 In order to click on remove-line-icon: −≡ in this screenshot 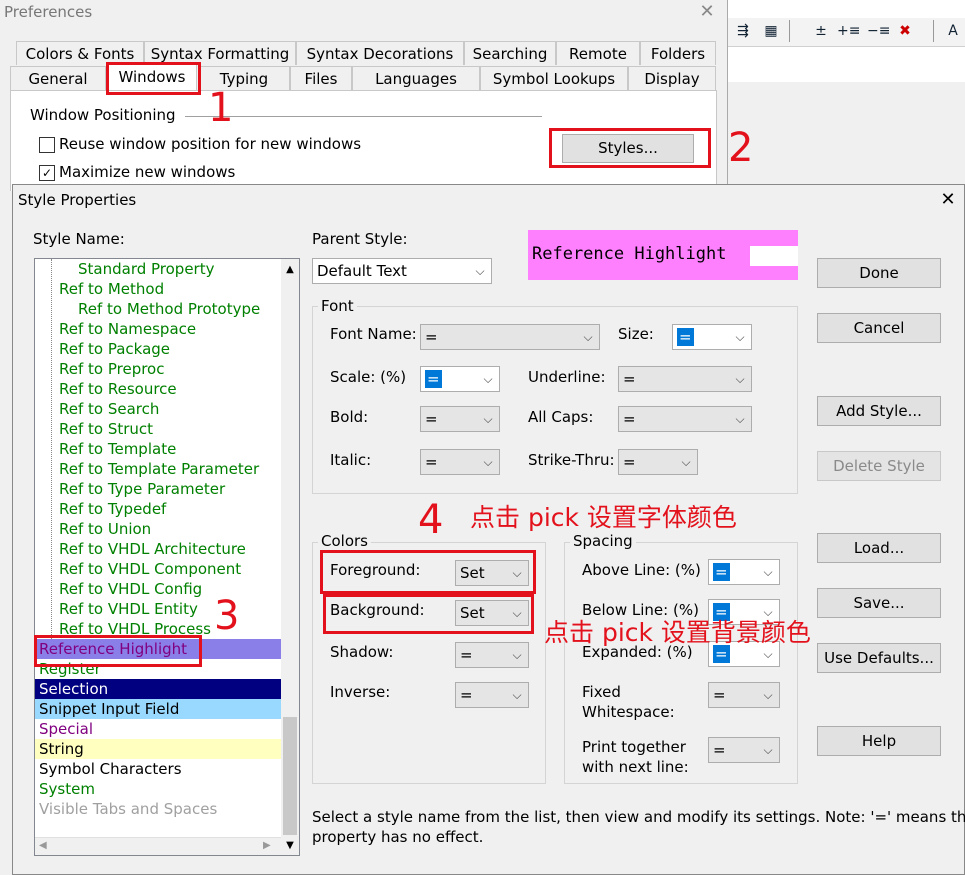, I will do `click(878, 31)`.